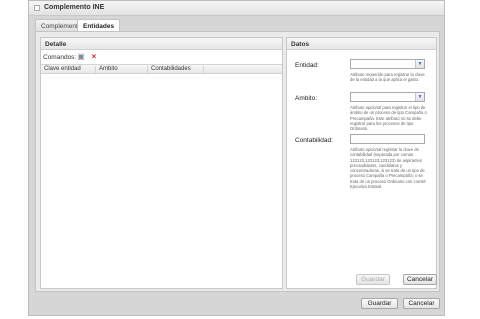 The width and height of the screenshot is (480, 319). What do you see at coordinates (176, 70) in the screenshot?
I see `column-contabilidades: Contabilidades` at bounding box center [176, 70].